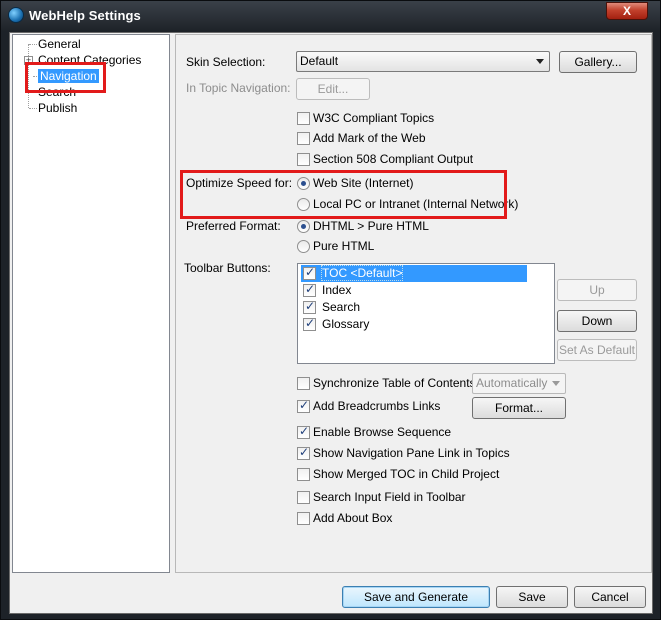  I want to click on format-dhtml-label: DHTML > Pure HTML, so click(371, 226).